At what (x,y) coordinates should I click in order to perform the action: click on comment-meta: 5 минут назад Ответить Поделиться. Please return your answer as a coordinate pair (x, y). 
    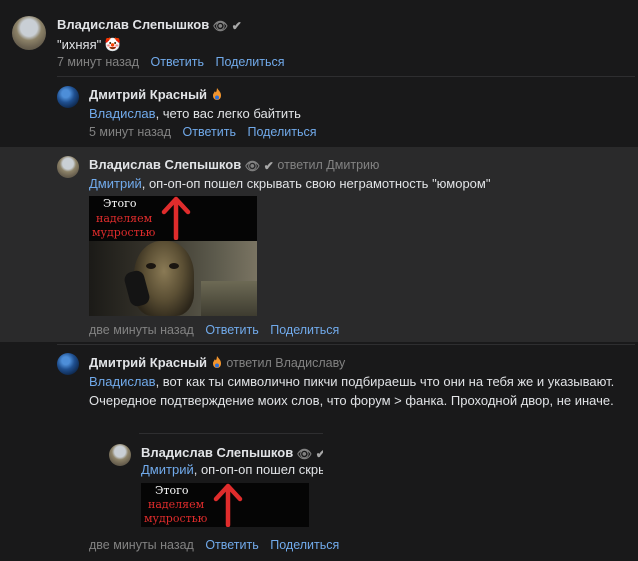
    Looking at the image, I should click on (202, 132).